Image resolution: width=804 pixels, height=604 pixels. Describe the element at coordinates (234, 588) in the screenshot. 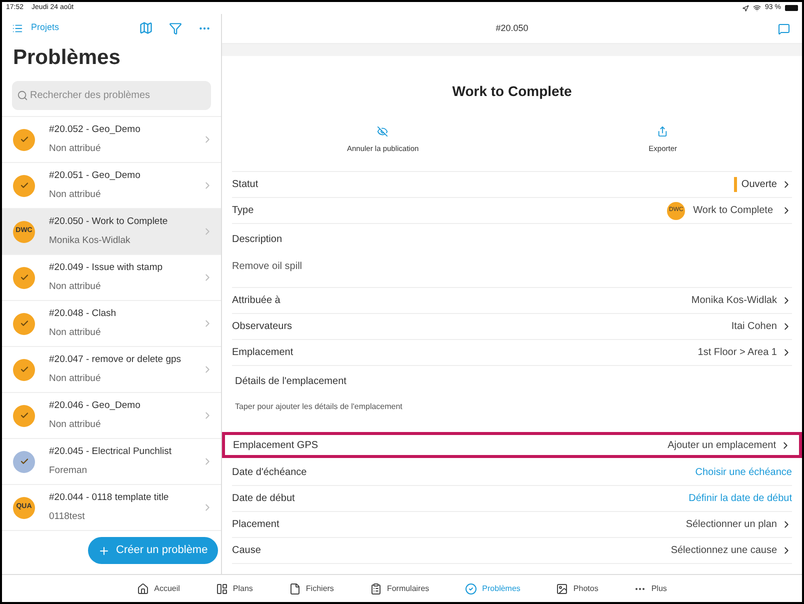

I see `tab-bar-item: Plans` at that location.